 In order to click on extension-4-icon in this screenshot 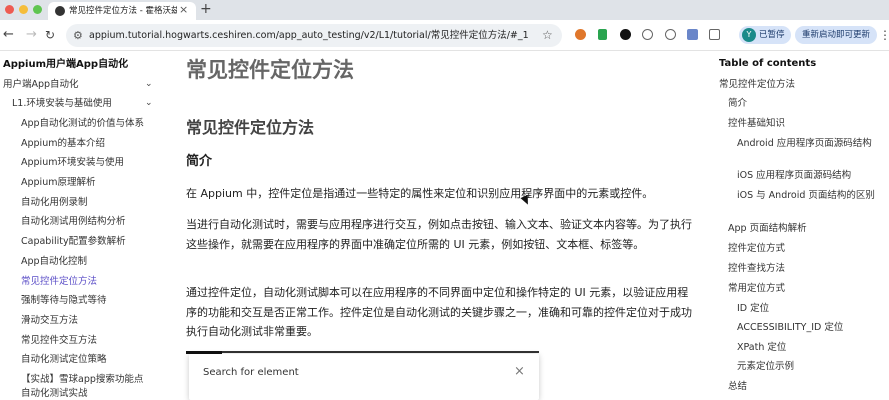, I will do `click(647, 34)`.